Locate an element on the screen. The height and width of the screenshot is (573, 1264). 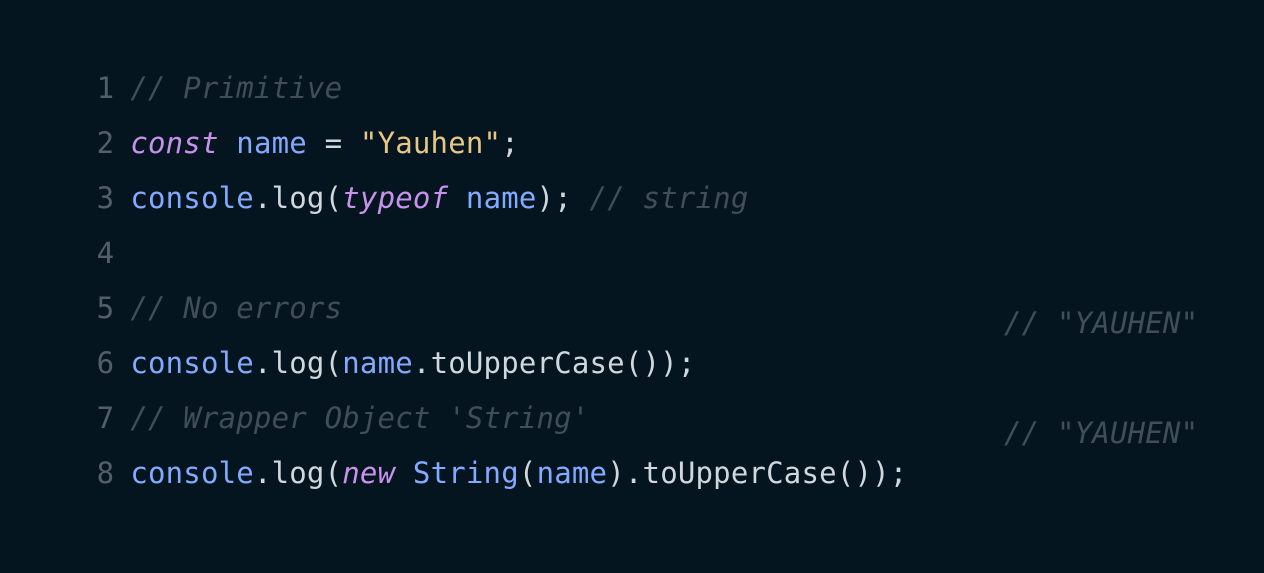
paren-close: ). is located at coordinates (625, 473).